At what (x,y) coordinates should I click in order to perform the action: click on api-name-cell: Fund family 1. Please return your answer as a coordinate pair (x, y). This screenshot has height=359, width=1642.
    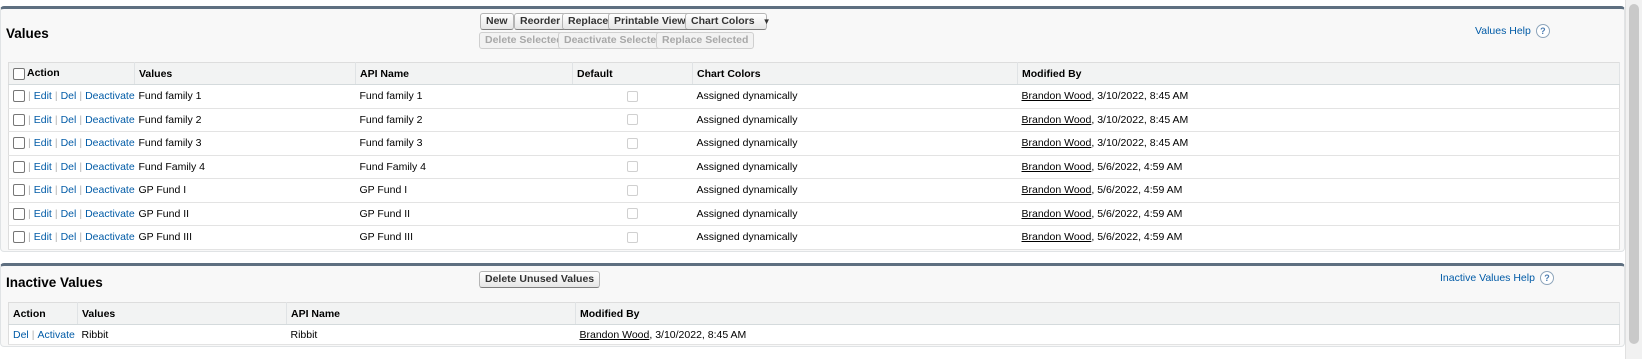
    Looking at the image, I should click on (464, 96).